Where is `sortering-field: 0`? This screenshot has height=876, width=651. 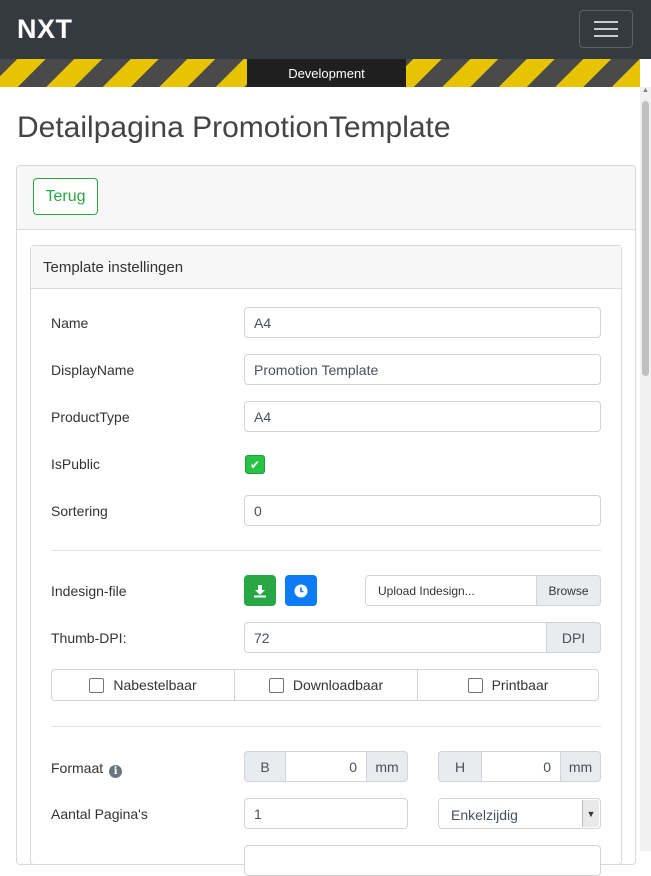
sortering-field: 0 is located at coordinates (422, 510).